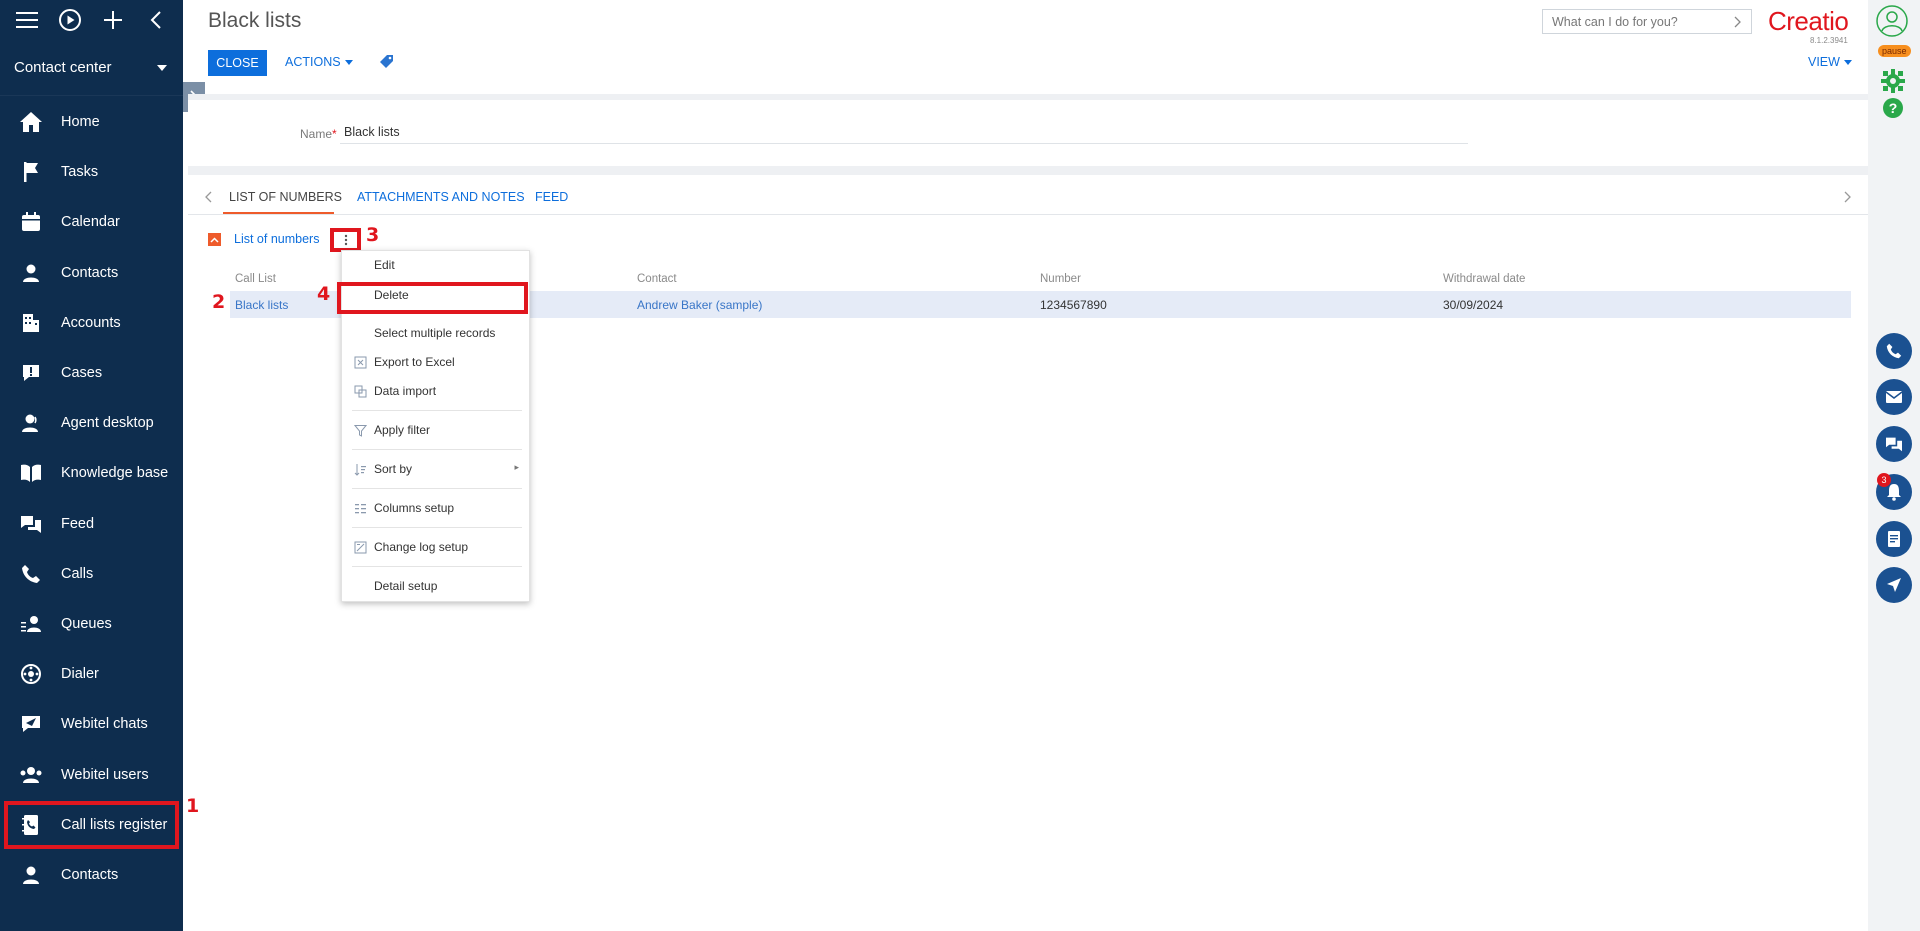 Image resolution: width=1920 pixels, height=931 pixels. Describe the element at coordinates (318, 134) in the screenshot. I see `name-field-label: Name*` at that location.